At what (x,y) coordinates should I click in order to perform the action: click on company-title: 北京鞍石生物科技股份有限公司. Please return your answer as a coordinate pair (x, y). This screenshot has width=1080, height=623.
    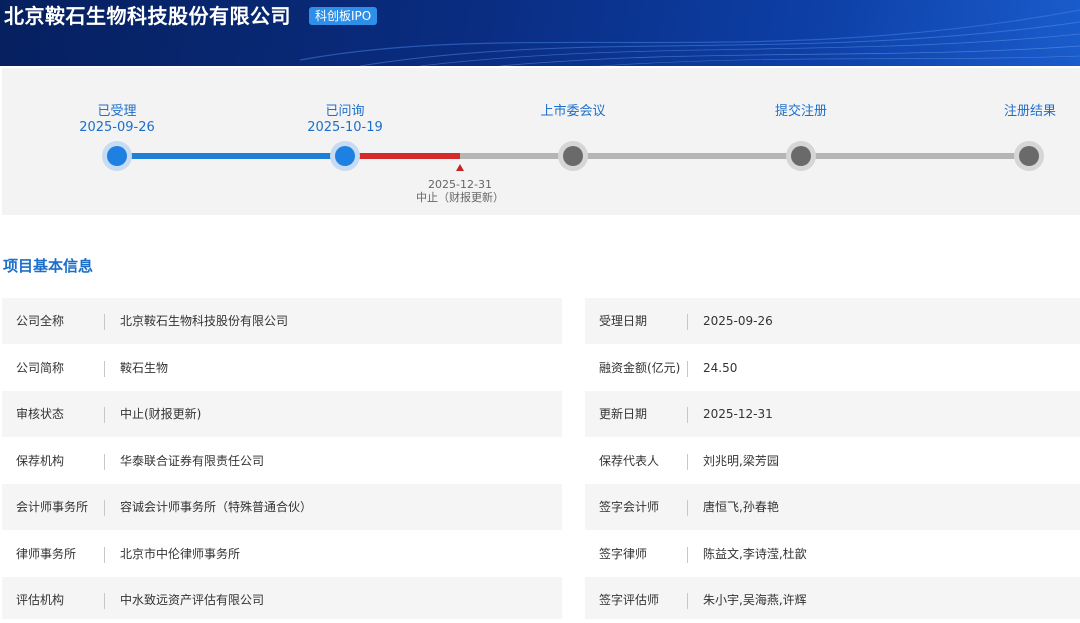
    Looking at the image, I should click on (147, 16).